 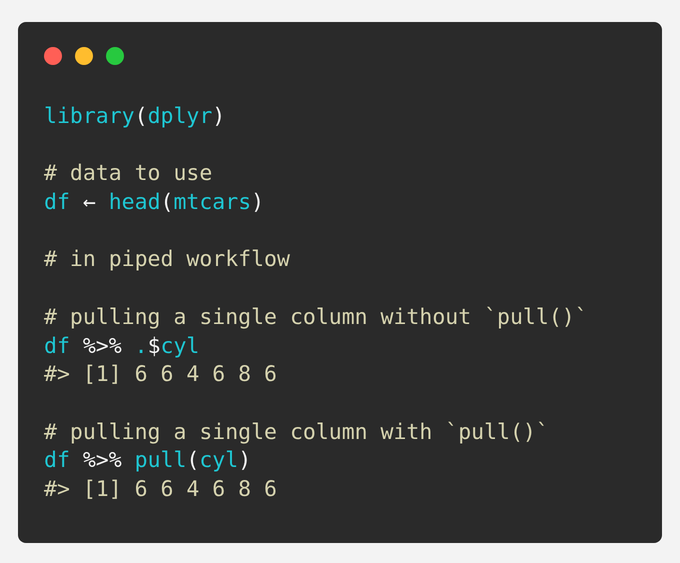 What do you see at coordinates (122, 346) in the screenshot?
I see `code-line: df %>% .$cyl` at bounding box center [122, 346].